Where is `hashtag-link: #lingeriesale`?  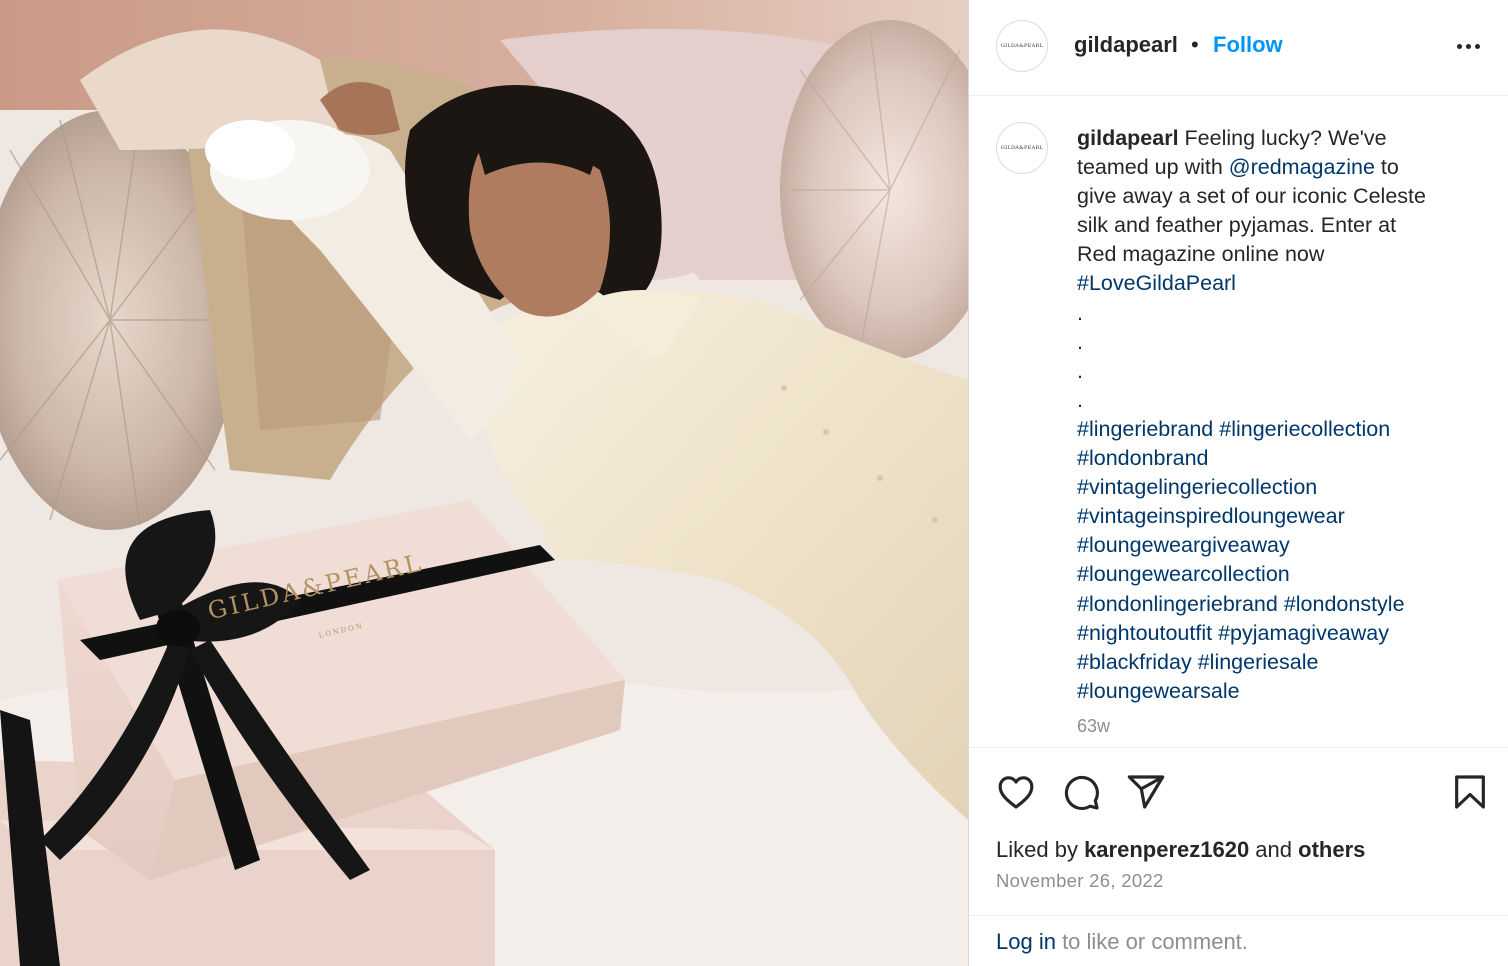
hashtag-link: #lingeriesale is located at coordinates (1258, 662).